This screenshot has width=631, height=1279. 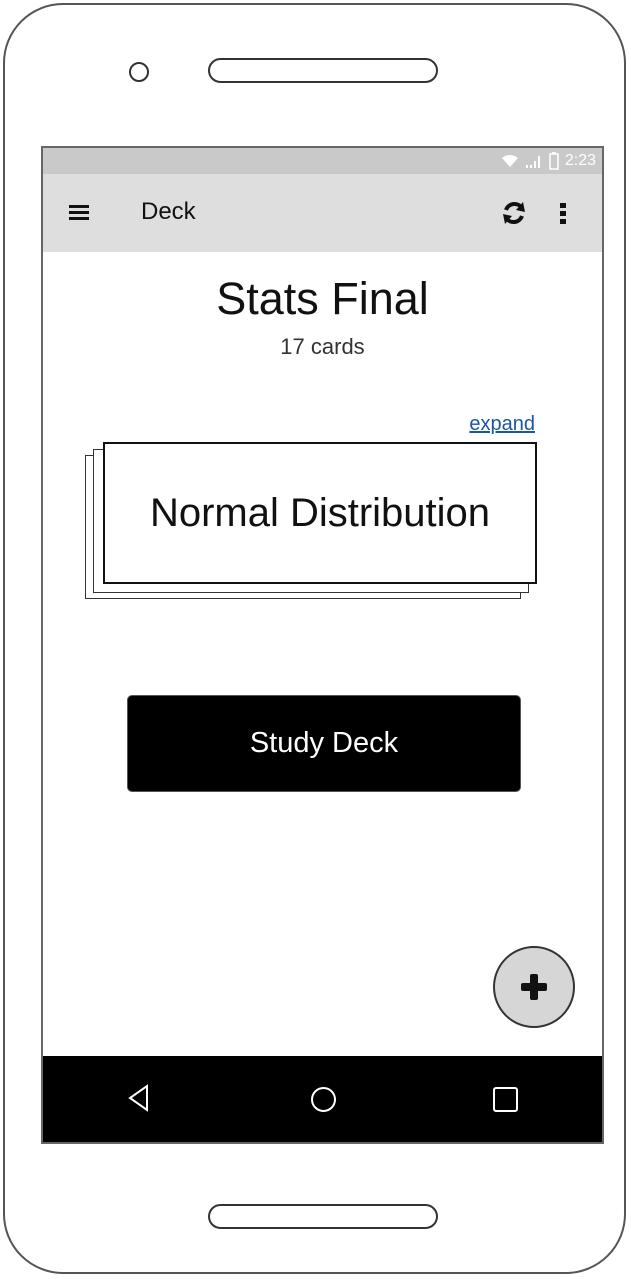 I want to click on status-icons: 2:23, so click(x=548, y=161).